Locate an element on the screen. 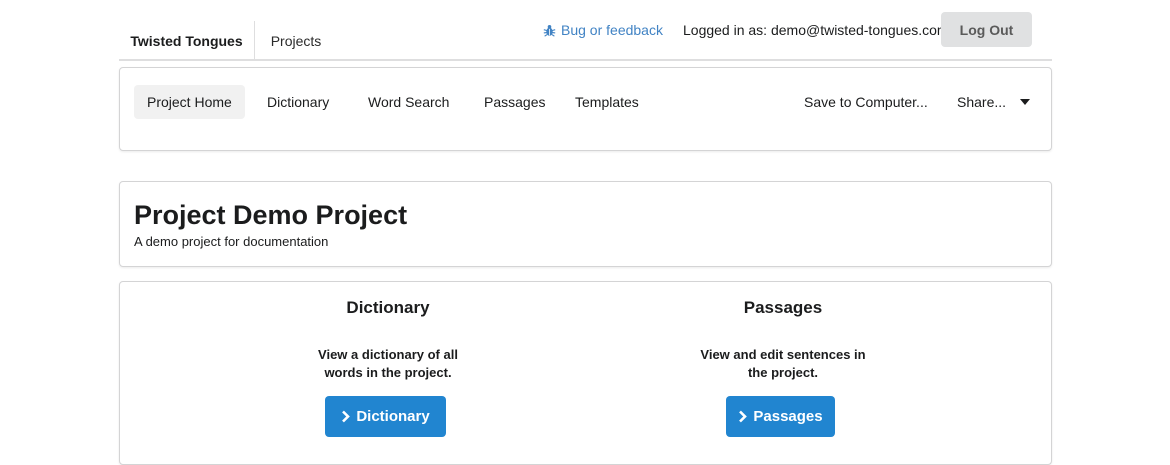  passages-heading: Passages is located at coordinates (783, 307).